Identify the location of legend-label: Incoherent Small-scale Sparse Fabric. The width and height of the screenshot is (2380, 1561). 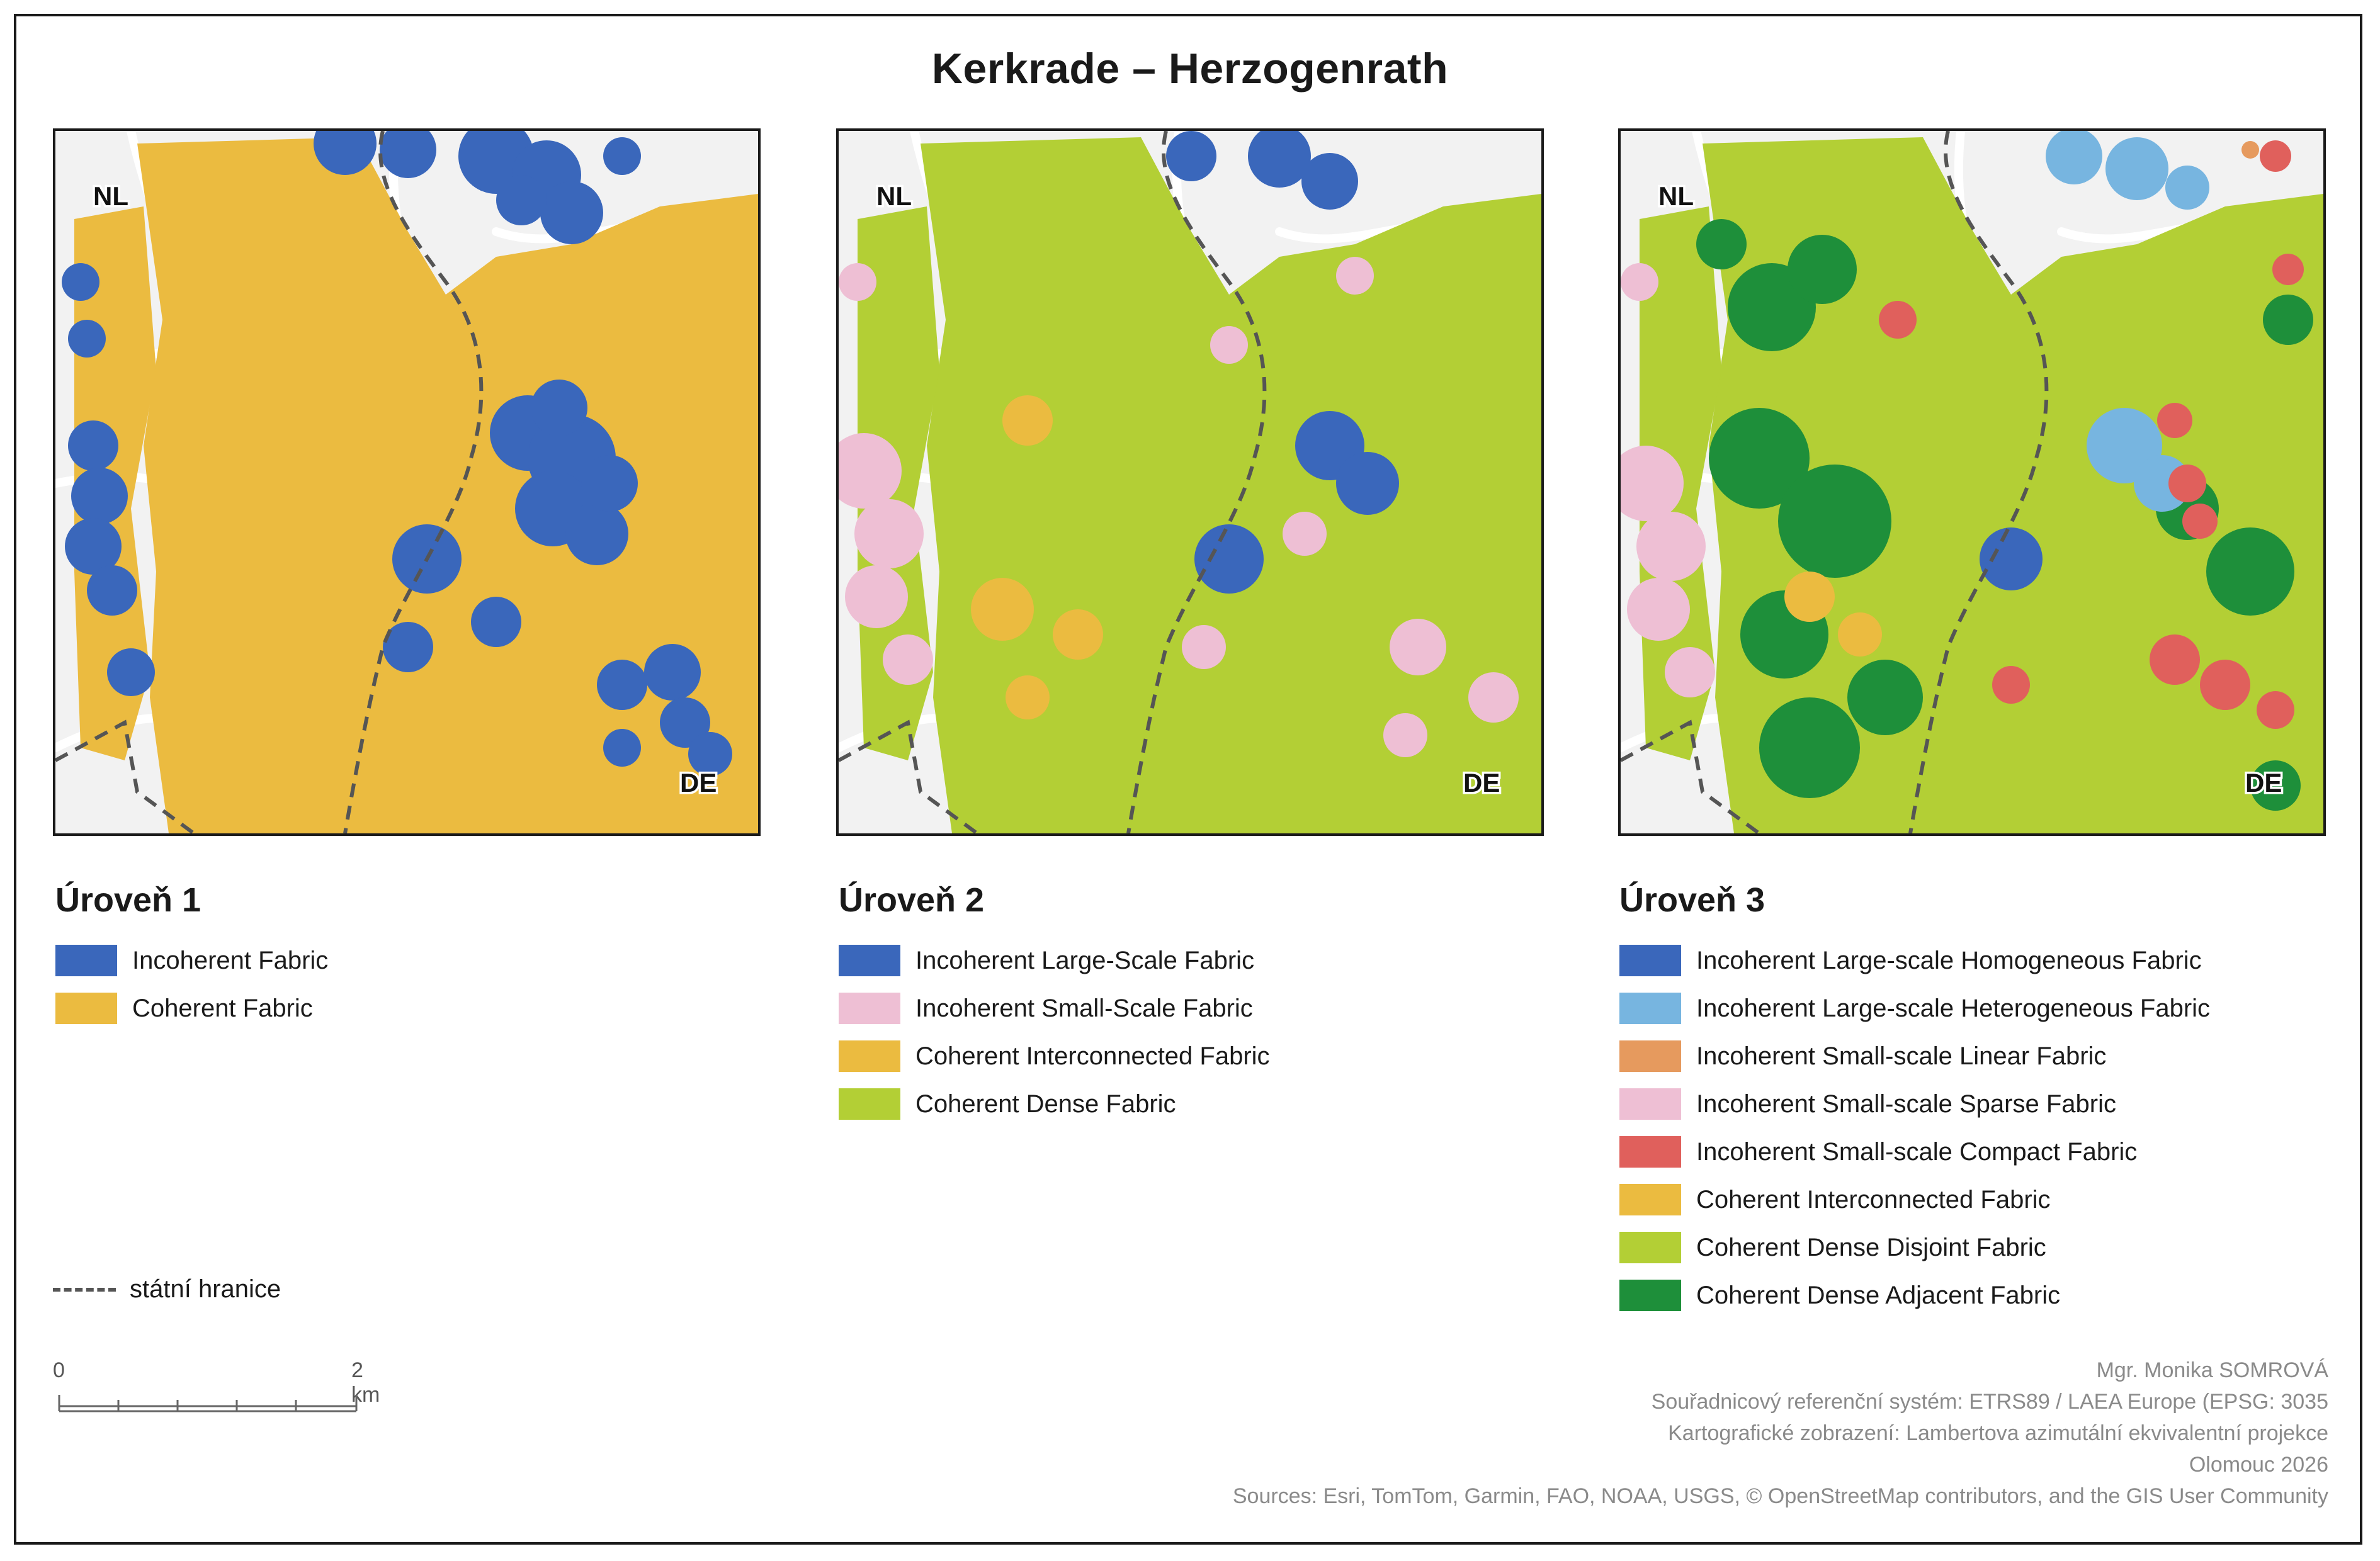
(1906, 1104).